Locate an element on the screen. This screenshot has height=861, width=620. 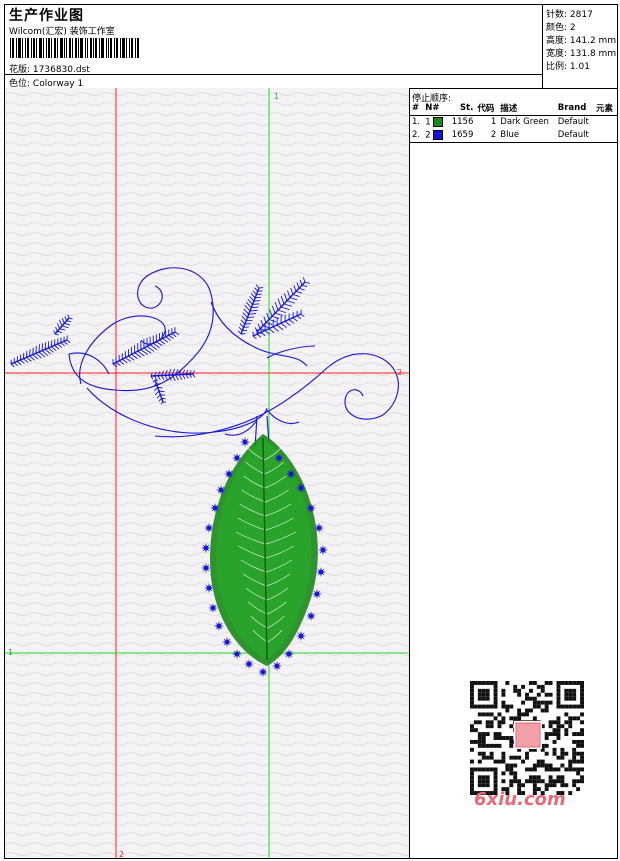
qr-code is located at coordinates (527, 738).